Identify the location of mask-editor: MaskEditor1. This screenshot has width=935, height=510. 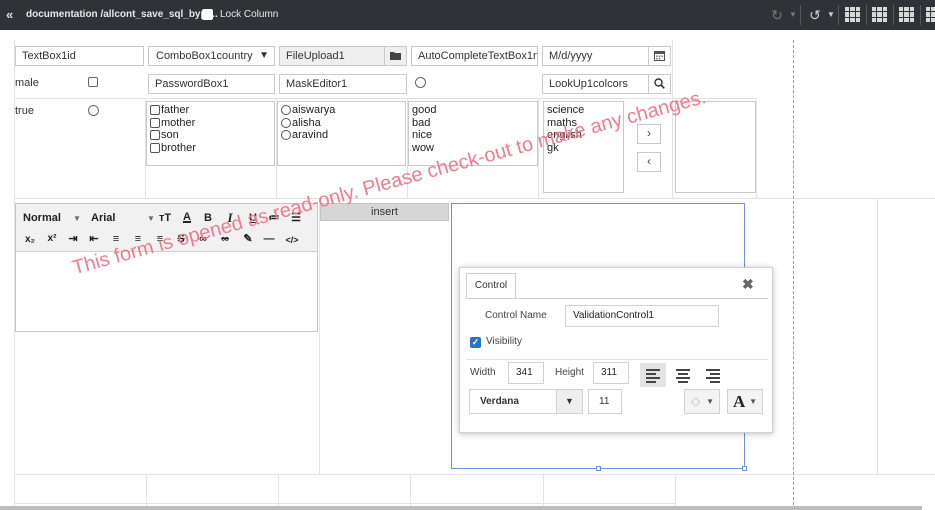
(343, 84).